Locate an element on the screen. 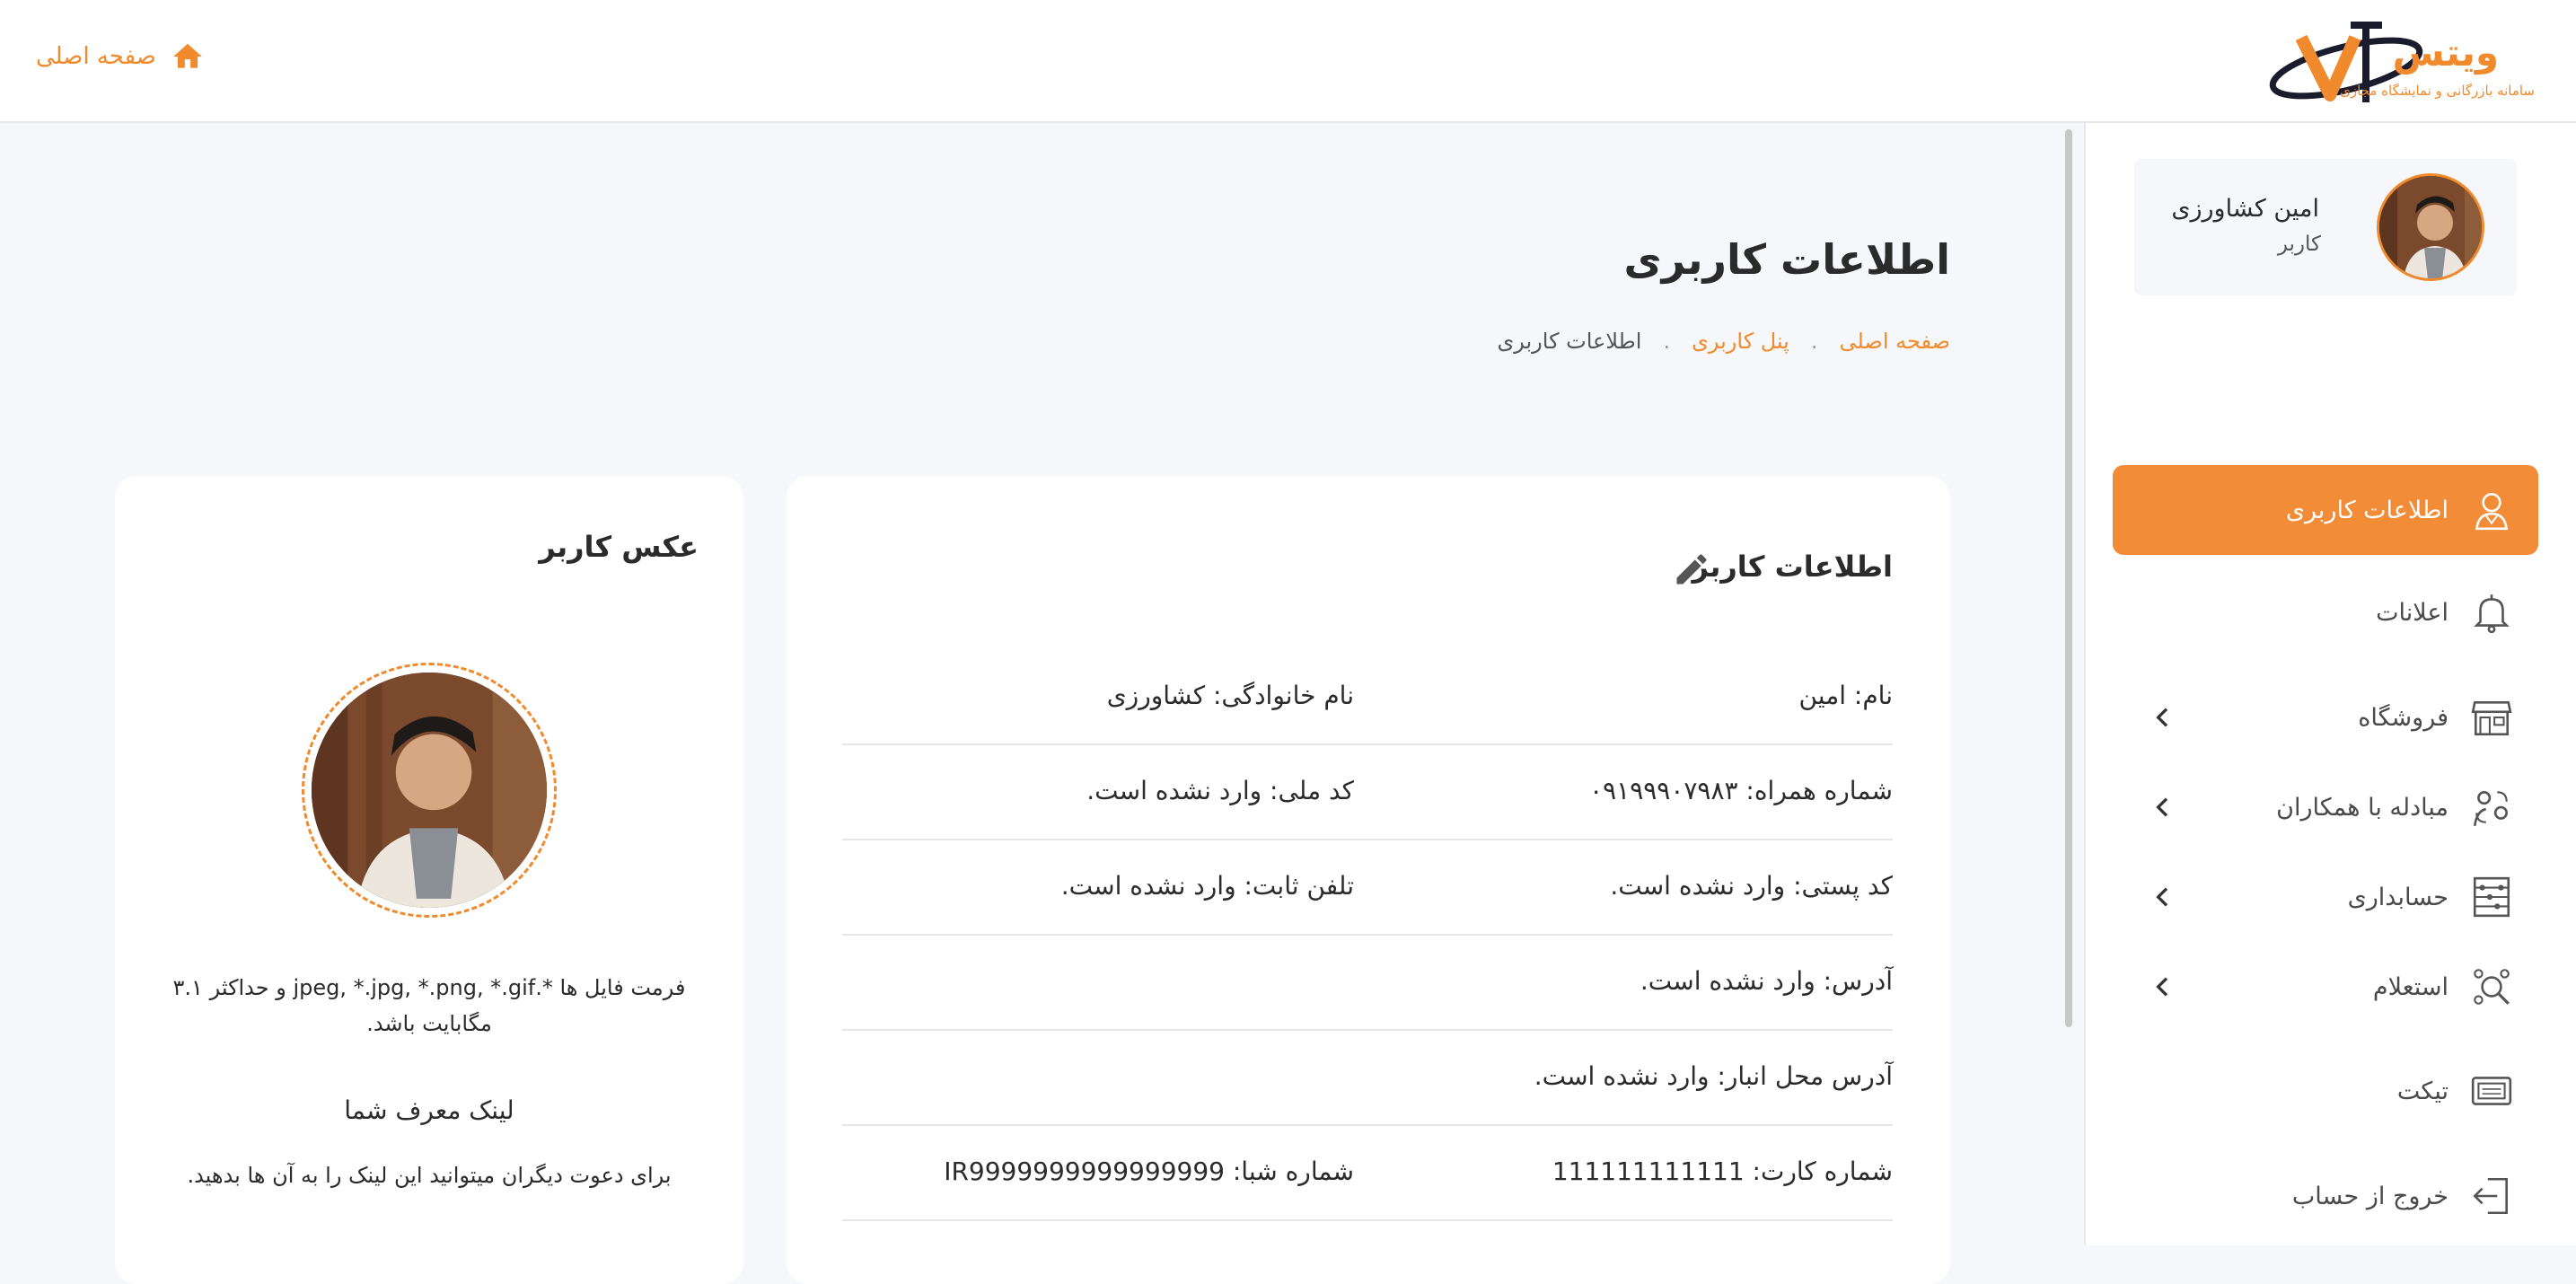  info-card-number: شماره کارت: 111111111111 is located at coordinates (1722, 1171).